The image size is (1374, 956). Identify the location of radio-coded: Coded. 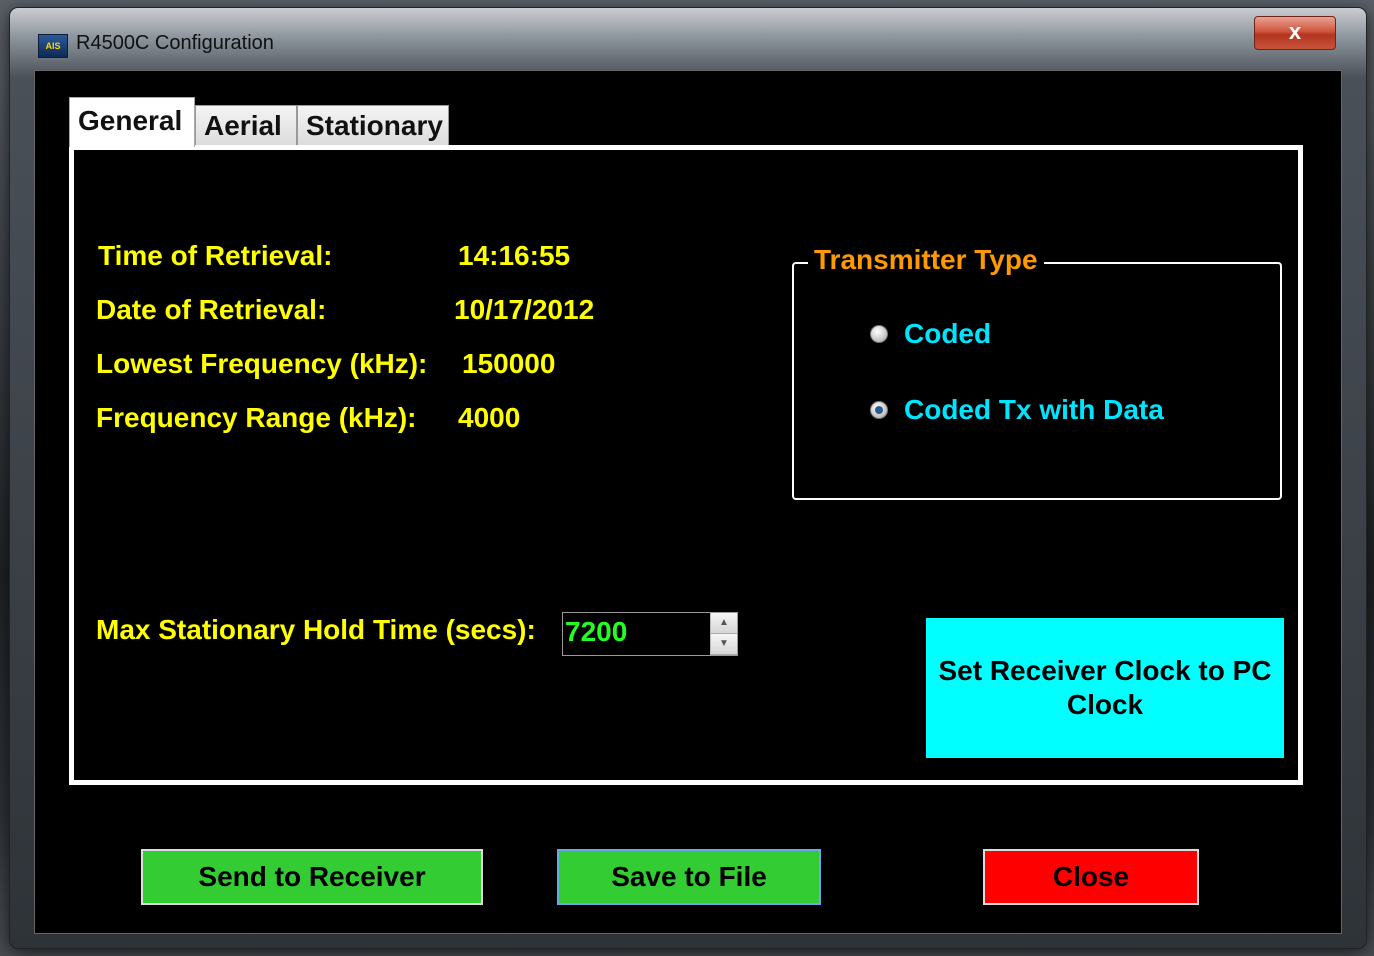
(930, 334).